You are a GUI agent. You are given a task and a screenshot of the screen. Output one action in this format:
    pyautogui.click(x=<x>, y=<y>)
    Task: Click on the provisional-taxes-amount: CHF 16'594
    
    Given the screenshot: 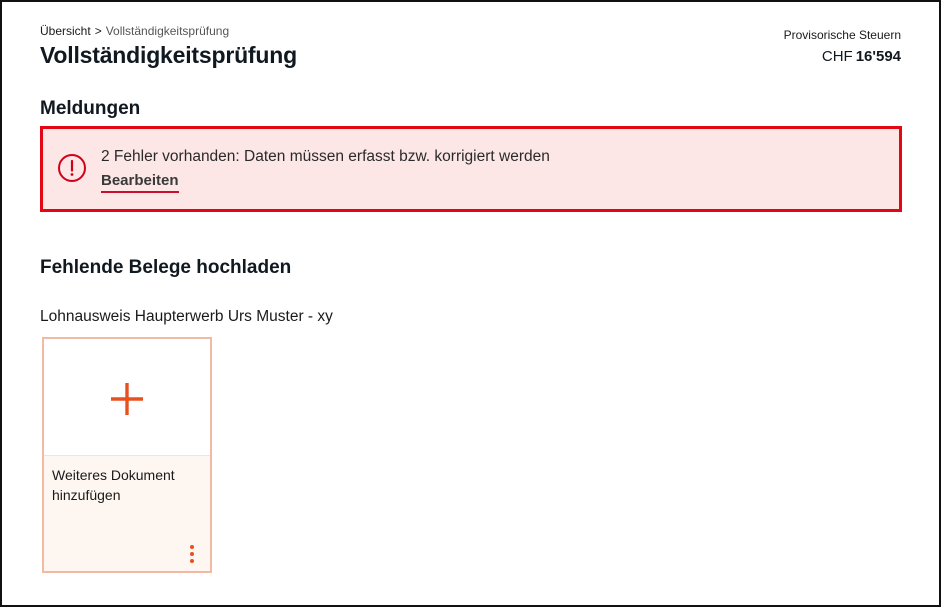 What is the action you would take?
    pyautogui.click(x=842, y=56)
    